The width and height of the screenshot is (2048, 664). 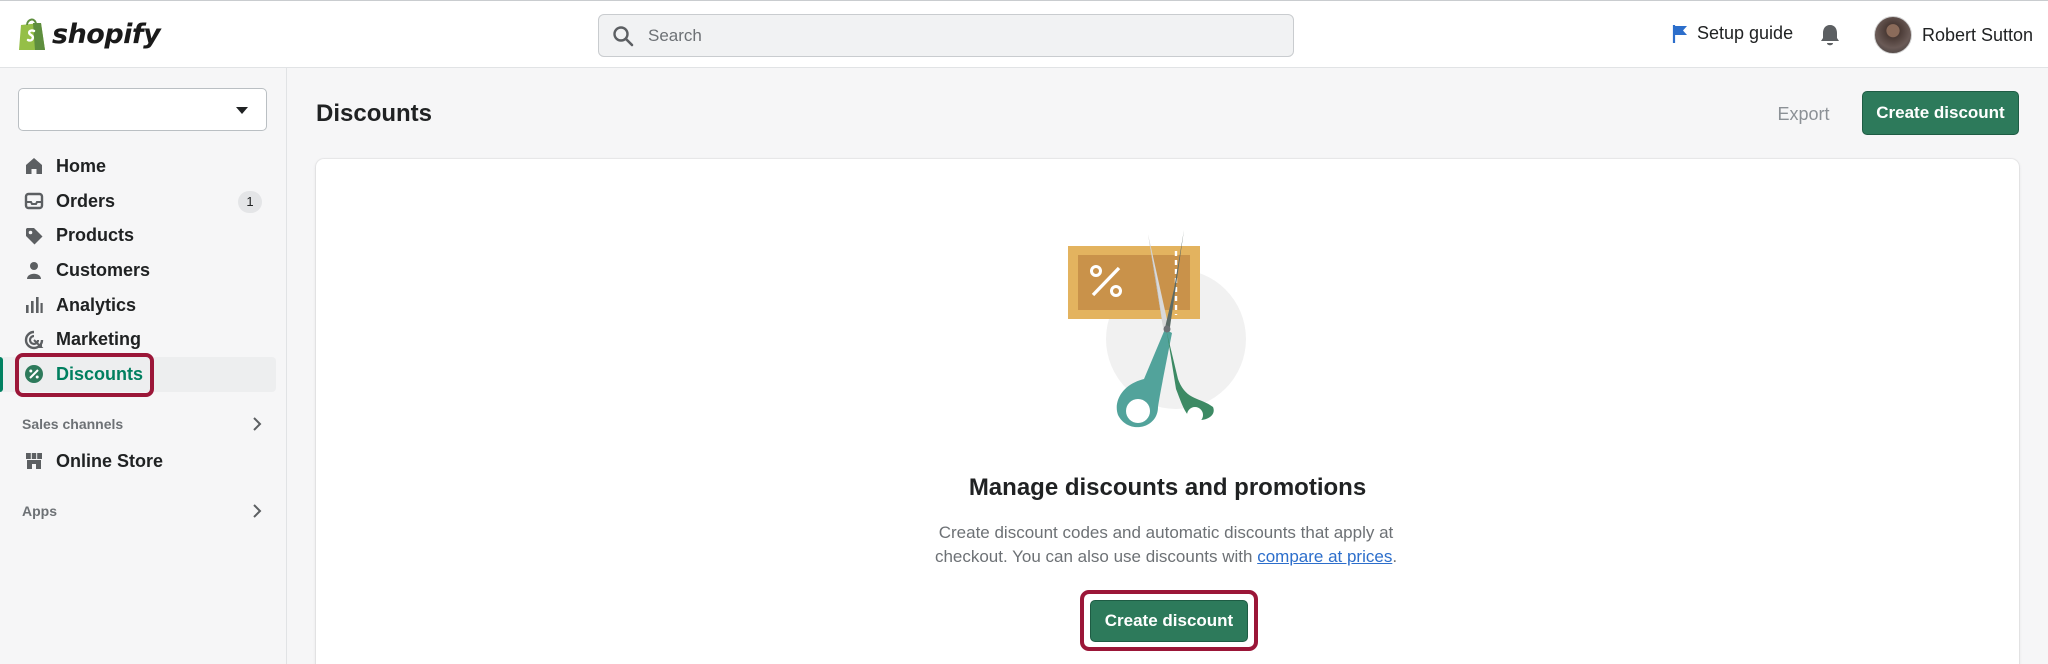 What do you see at coordinates (143, 201) in the screenshot?
I see `sidebar-item-orders: Orders 1` at bounding box center [143, 201].